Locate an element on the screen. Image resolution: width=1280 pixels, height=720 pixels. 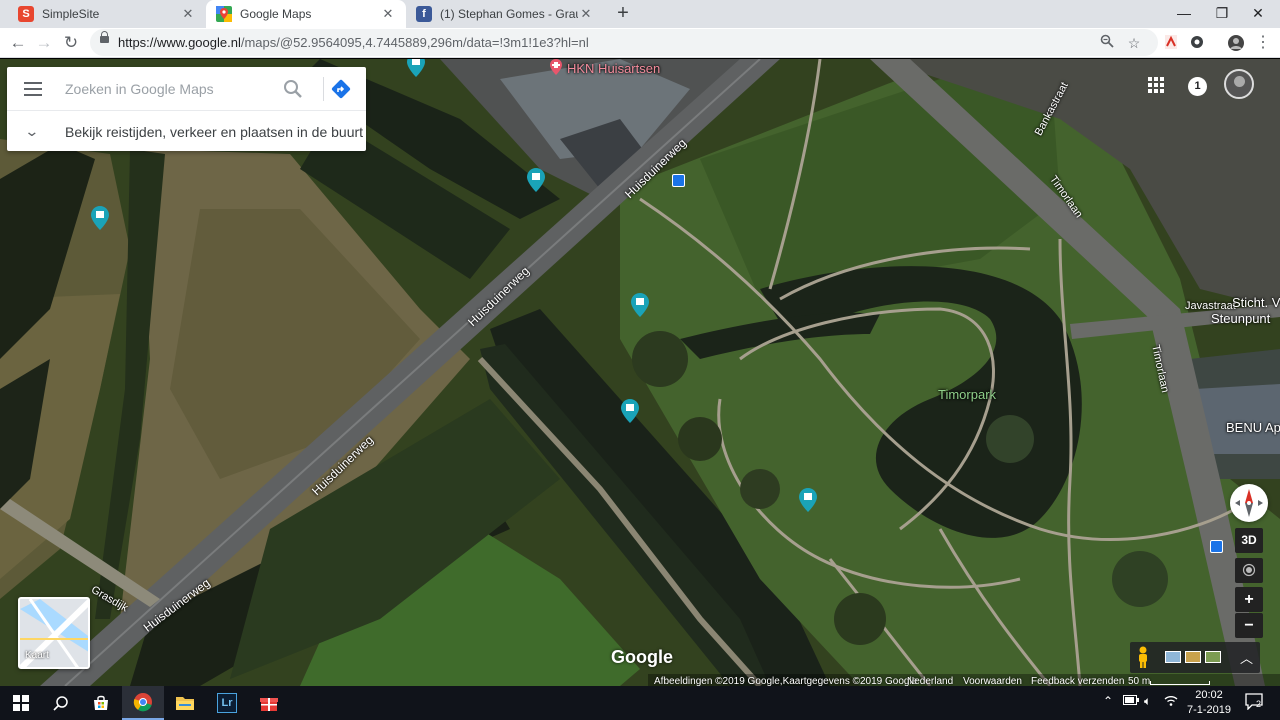
terms-link: Voorwaarden is located at coordinates (992, 681).